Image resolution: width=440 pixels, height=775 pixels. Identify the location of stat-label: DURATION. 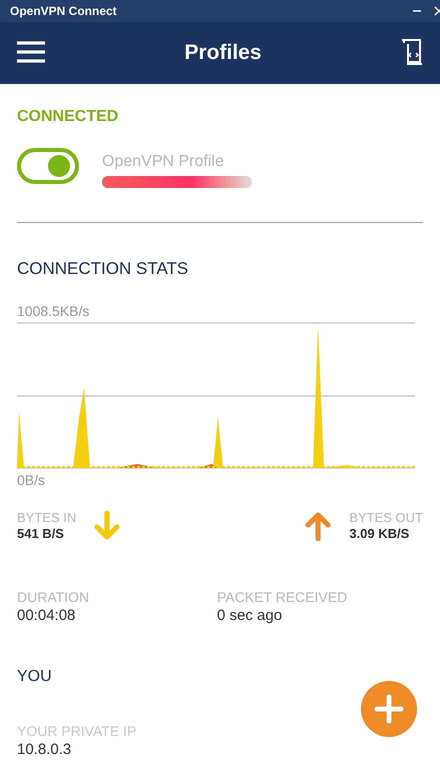
(53, 597).